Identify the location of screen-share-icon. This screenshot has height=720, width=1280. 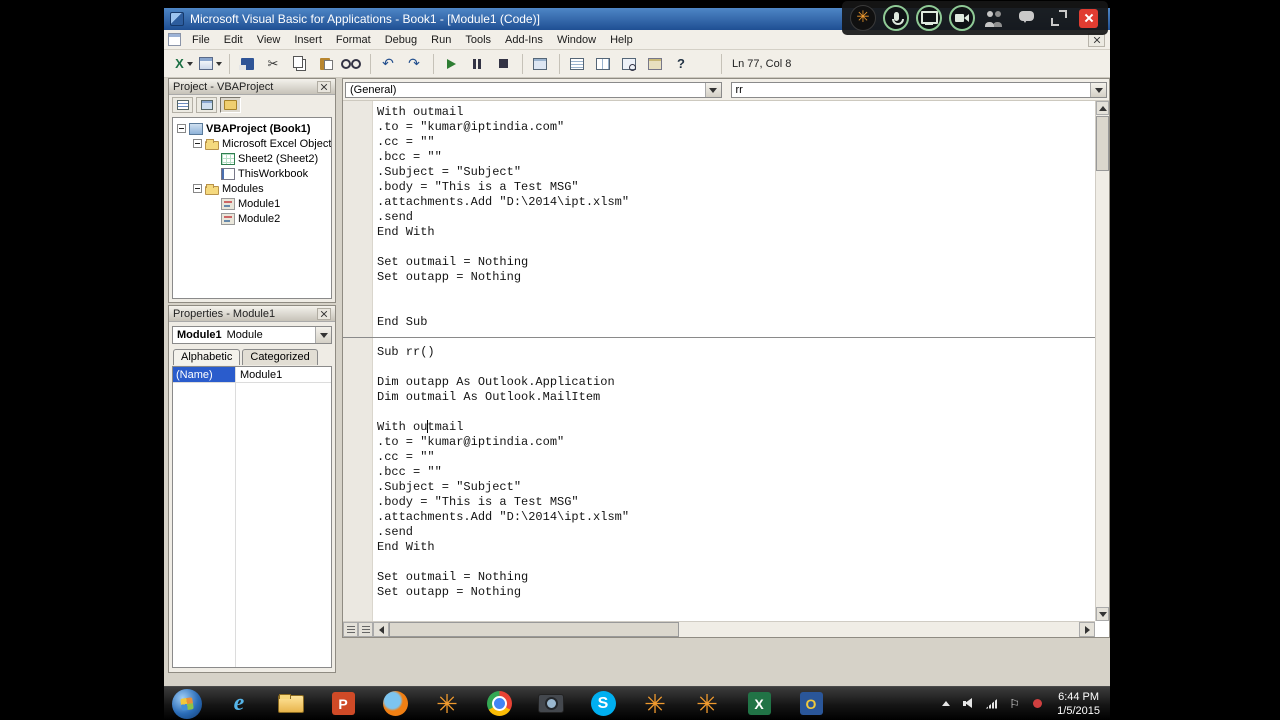
(929, 18).